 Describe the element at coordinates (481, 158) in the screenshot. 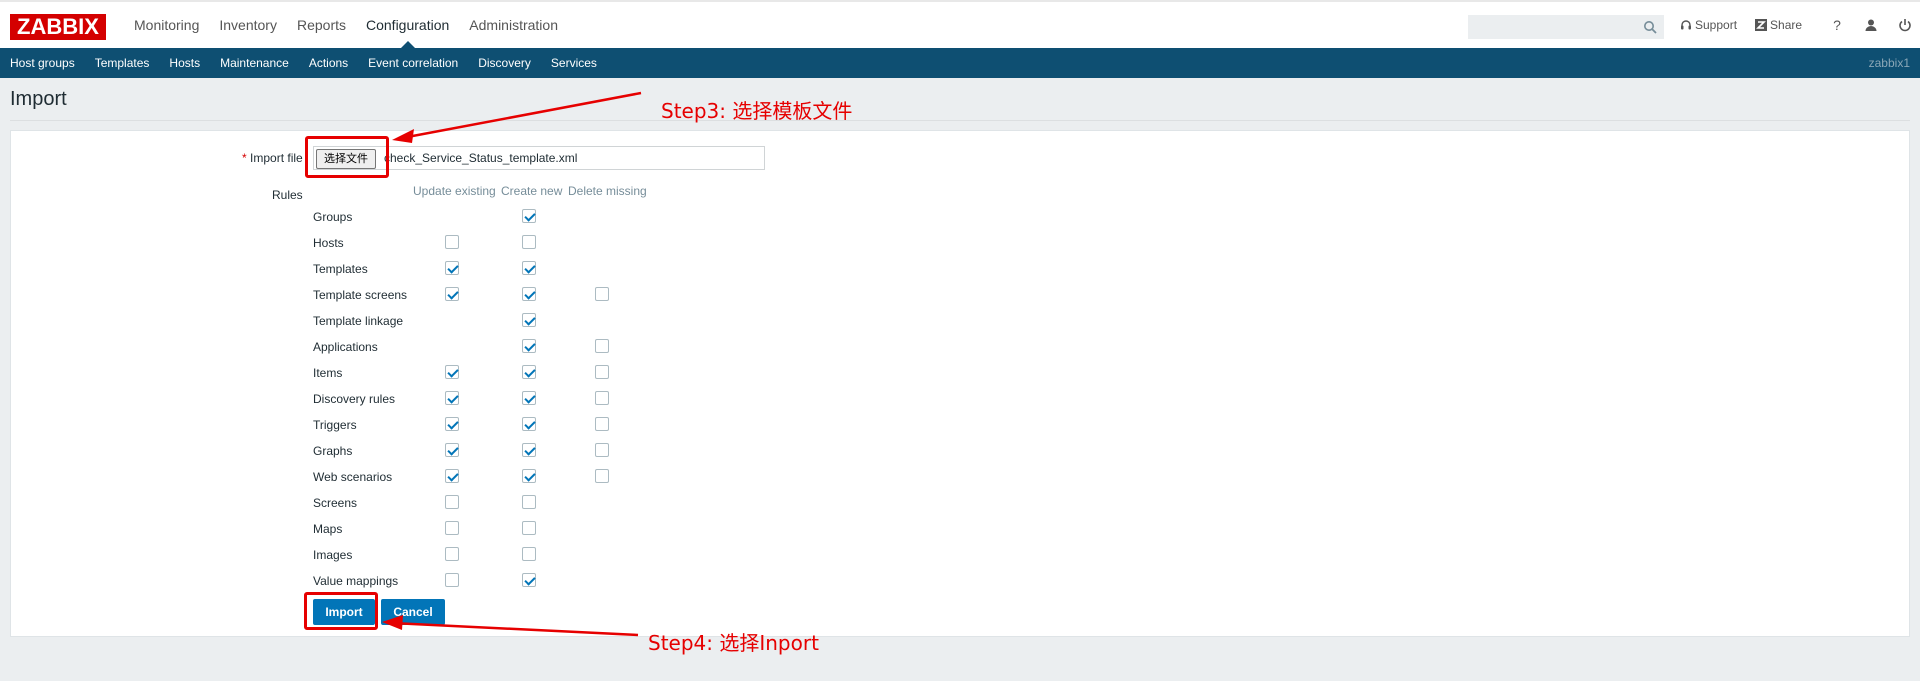

I see `selected-file-name: check_Service_Status_template.xml` at that location.